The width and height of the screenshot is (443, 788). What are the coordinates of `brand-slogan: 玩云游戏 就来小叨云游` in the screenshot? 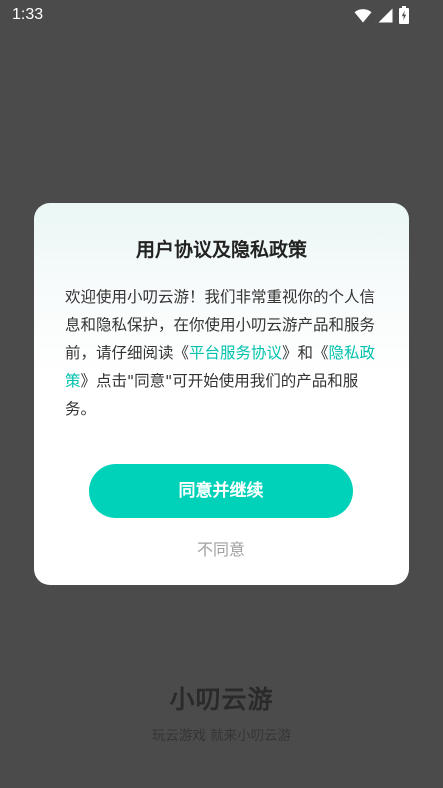 It's located at (221, 736).